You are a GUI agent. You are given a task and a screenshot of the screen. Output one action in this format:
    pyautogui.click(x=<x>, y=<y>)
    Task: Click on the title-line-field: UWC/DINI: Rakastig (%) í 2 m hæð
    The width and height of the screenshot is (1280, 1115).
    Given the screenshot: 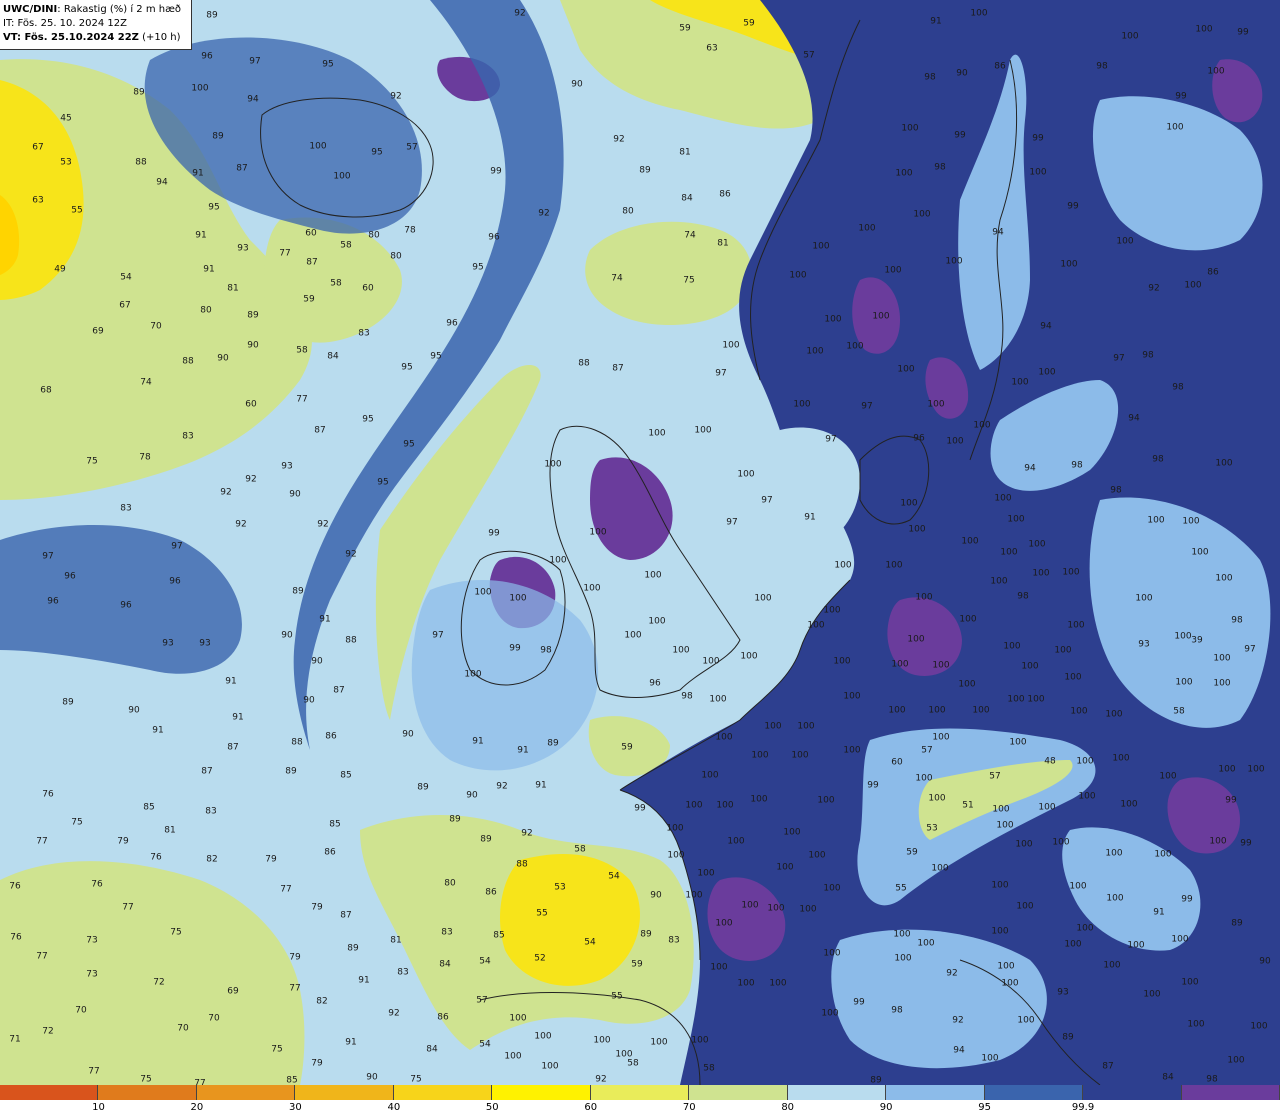 What is the action you would take?
    pyautogui.click(x=97, y=10)
    